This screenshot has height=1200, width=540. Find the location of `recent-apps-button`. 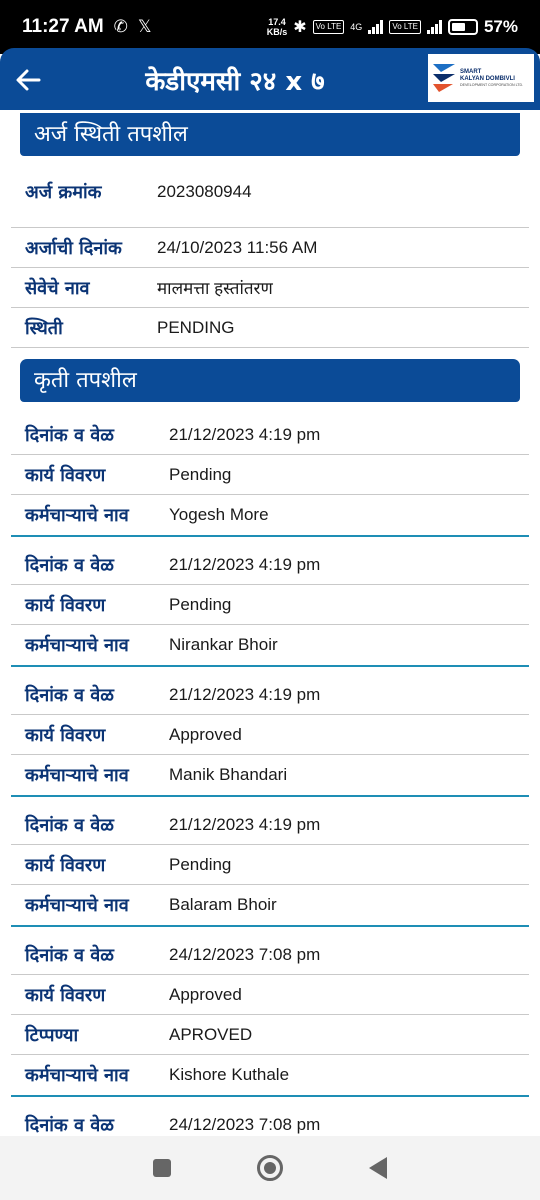

recent-apps-button is located at coordinates (162, 1168).